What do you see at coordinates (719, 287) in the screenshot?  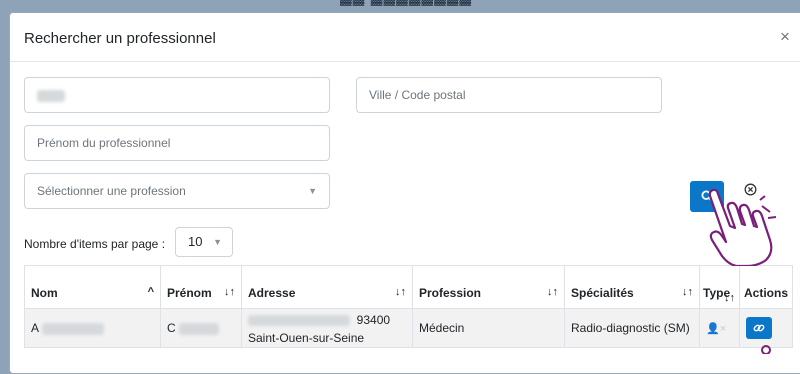 I see `col-type: Type ↓↑` at bounding box center [719, 287].